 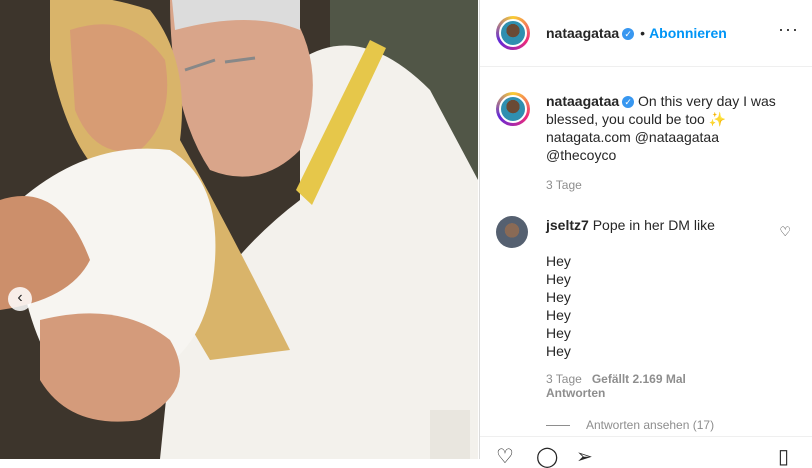 I want to click on save-icon: ▯, so click(x=783, y=457).